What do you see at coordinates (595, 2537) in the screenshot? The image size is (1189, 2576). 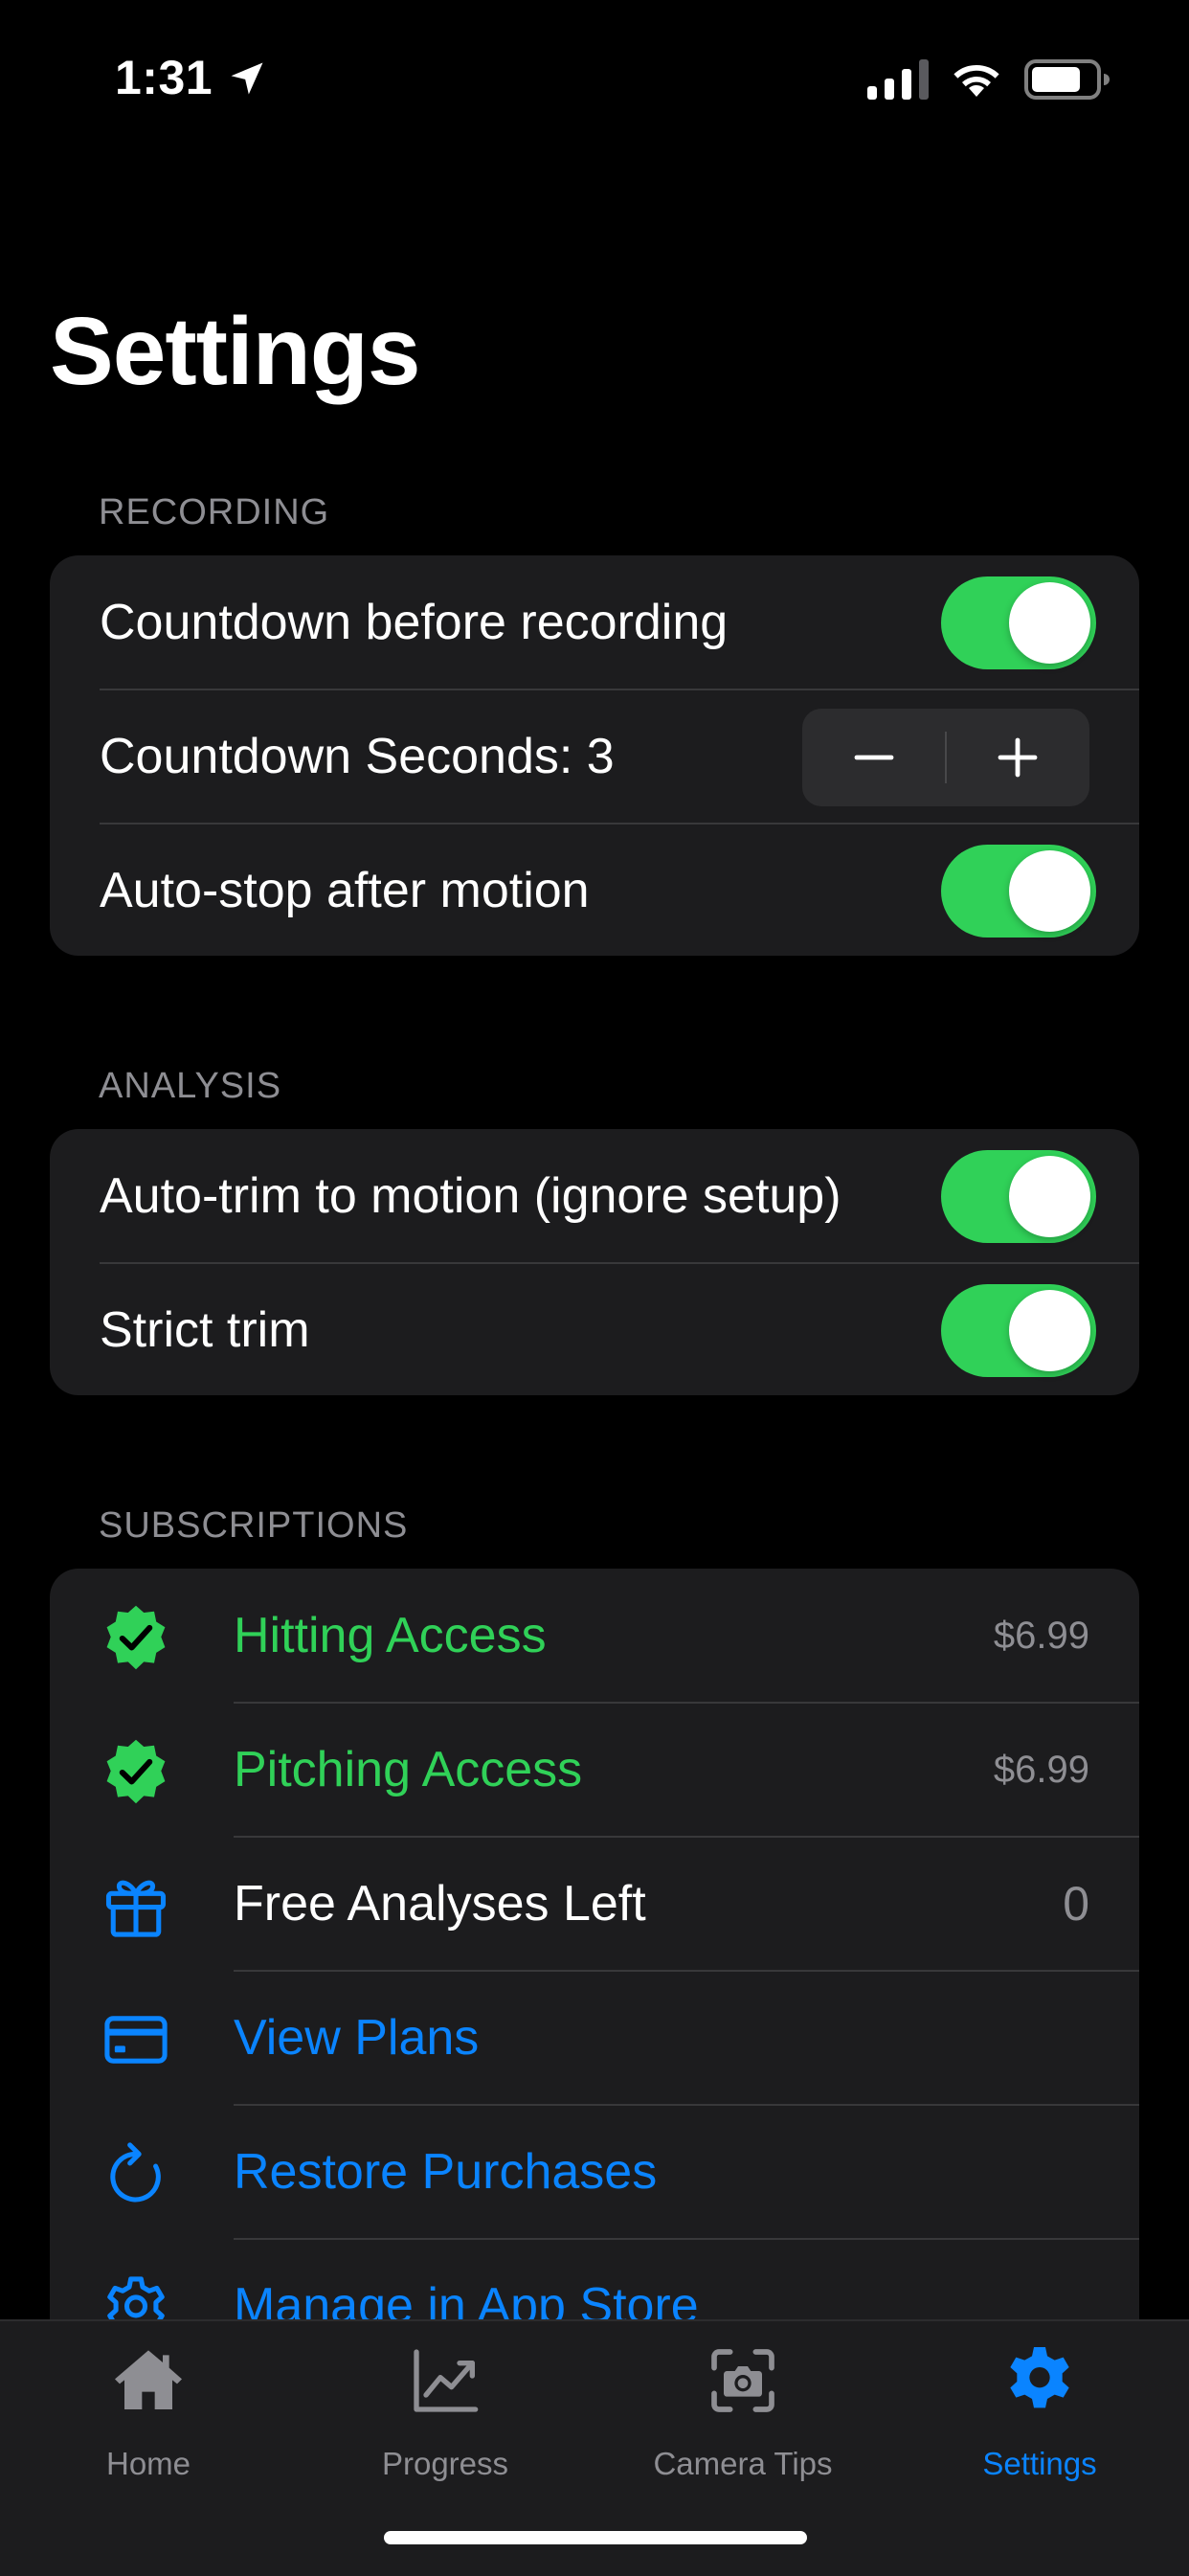 I see `home-indicator` at bounding box center [595, 2537].